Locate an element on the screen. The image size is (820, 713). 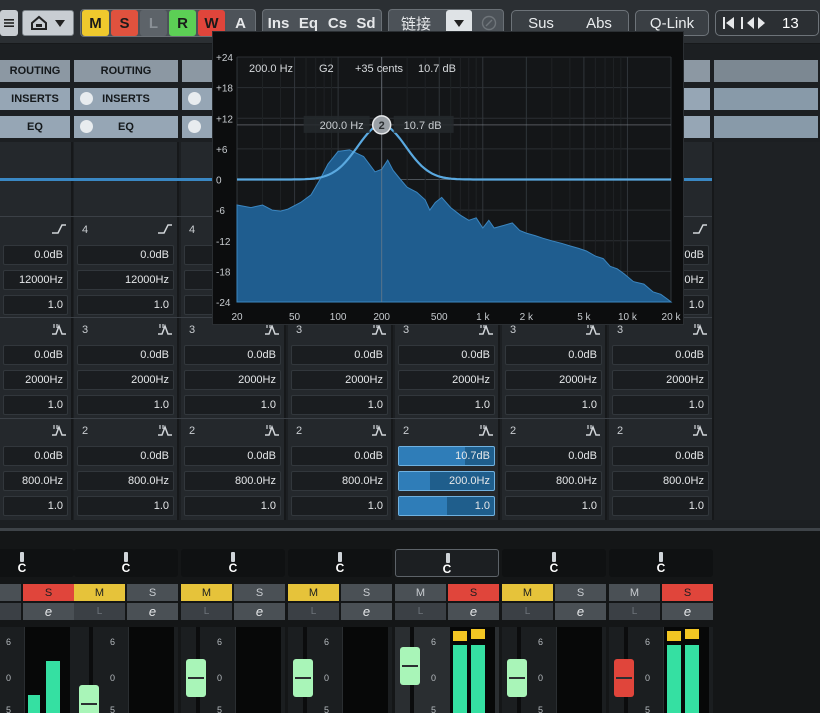
window-layout-button is located at coordinates (48, 23).